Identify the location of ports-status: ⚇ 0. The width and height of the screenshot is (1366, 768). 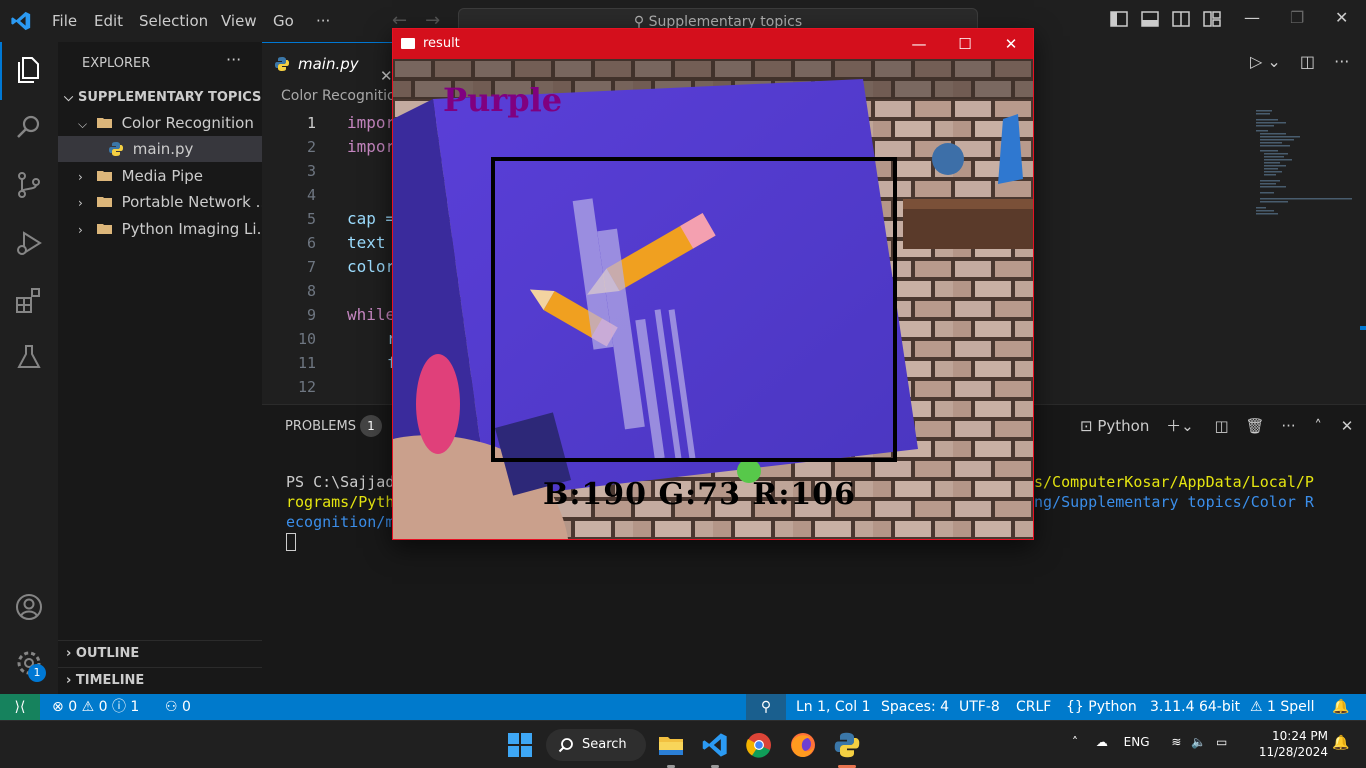
(178, 707).